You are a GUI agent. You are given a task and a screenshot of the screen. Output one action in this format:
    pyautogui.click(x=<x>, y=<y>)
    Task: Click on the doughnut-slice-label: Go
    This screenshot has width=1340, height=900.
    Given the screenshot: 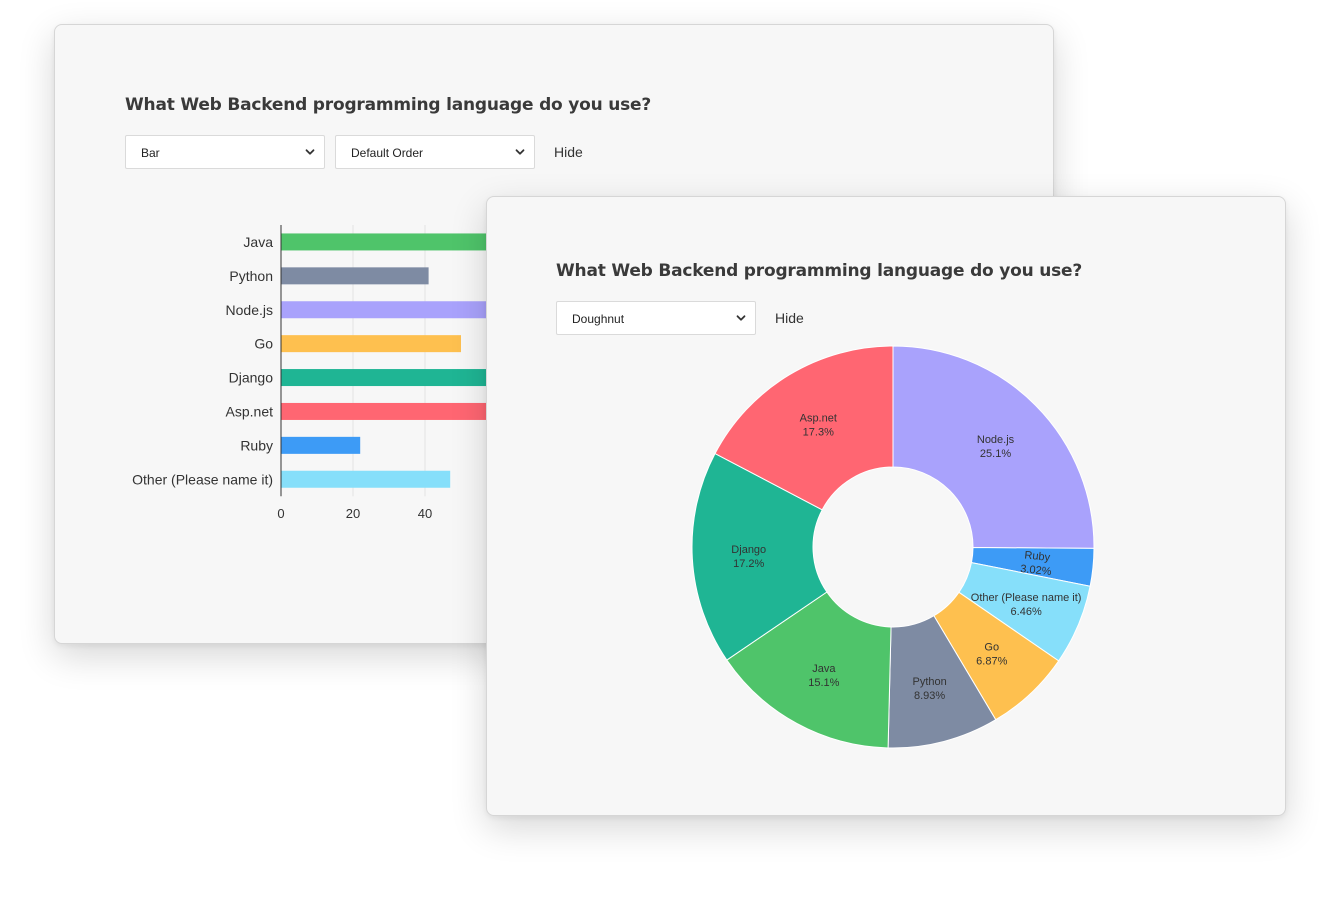 What is the action you would take?
    pyautogui.click(x=991, y=647)
    